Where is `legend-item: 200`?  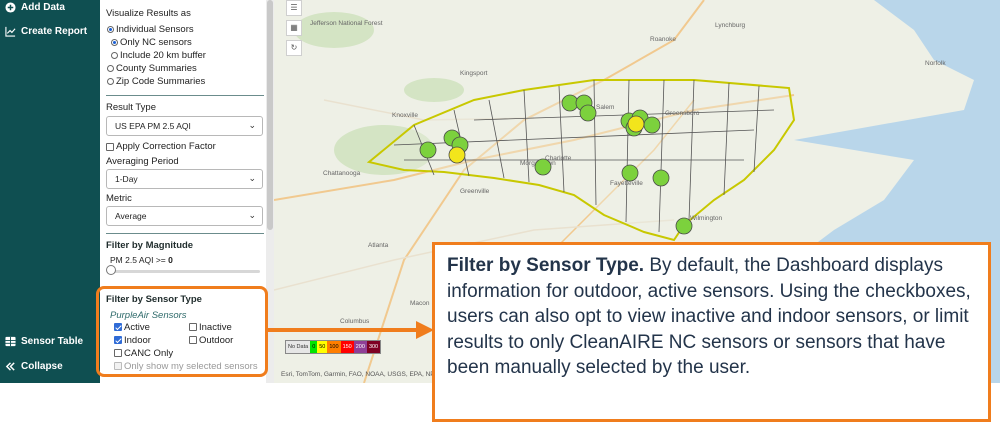
legend-item: 200 is located at coordinates (360, 347).